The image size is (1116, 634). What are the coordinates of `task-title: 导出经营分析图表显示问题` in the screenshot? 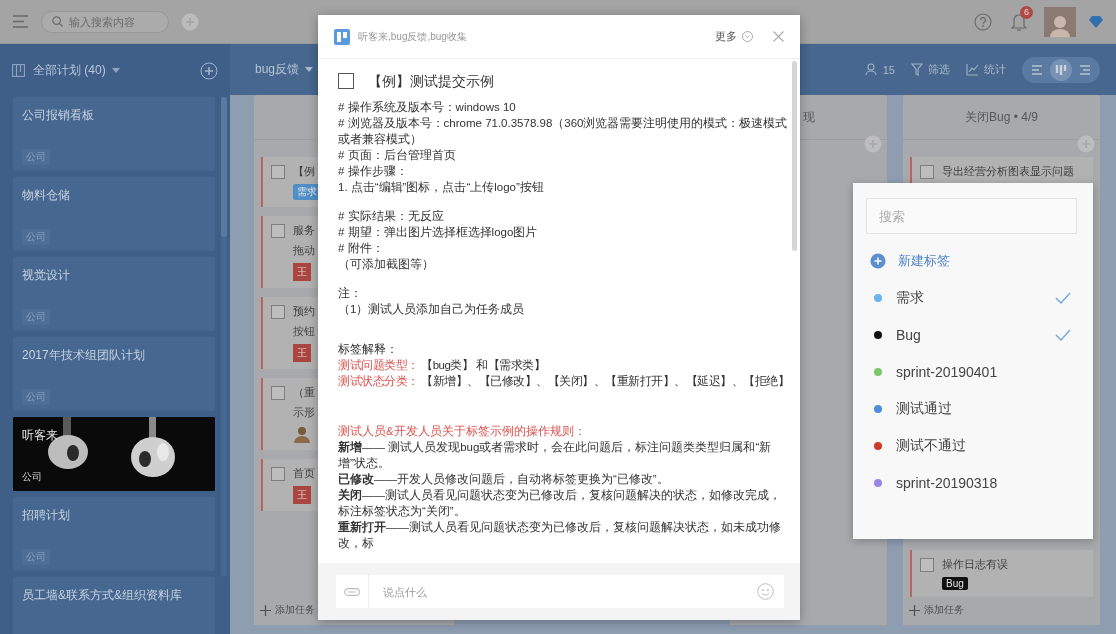 It's located at (1008, 171).